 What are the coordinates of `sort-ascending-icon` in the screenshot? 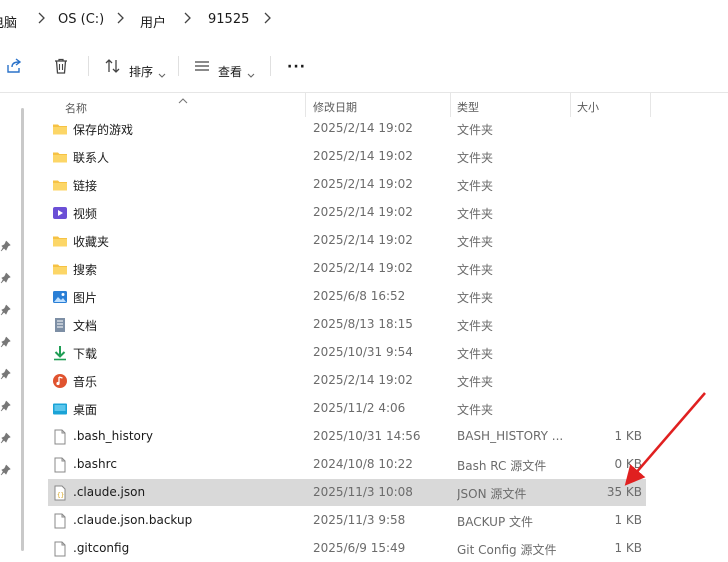 It's located at (183, 97).